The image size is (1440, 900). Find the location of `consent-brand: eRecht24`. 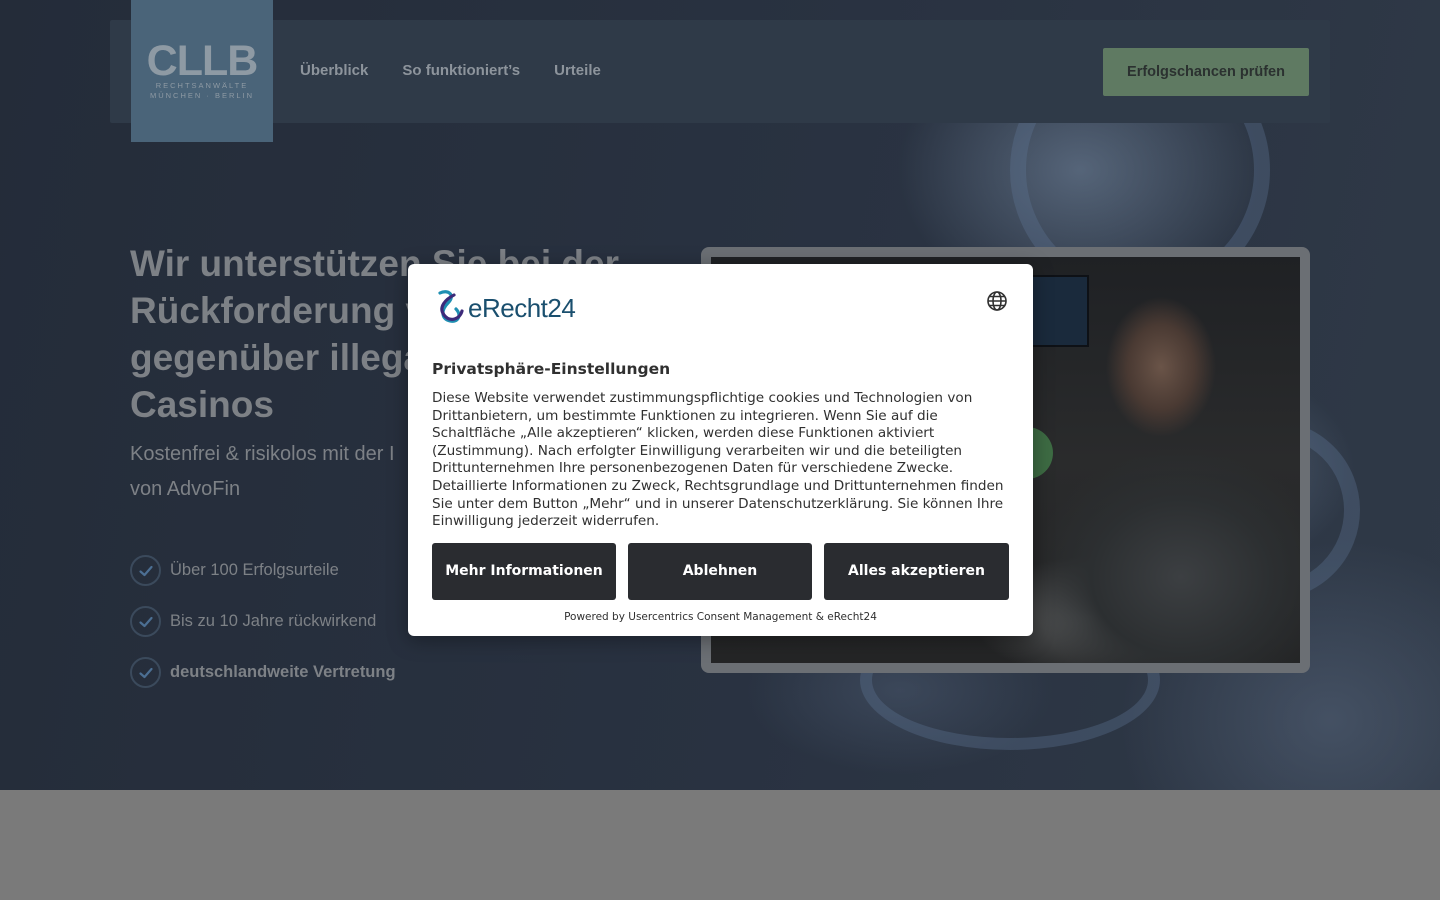

consent-brand: eRecht24 is located at coordinates (504, 308).